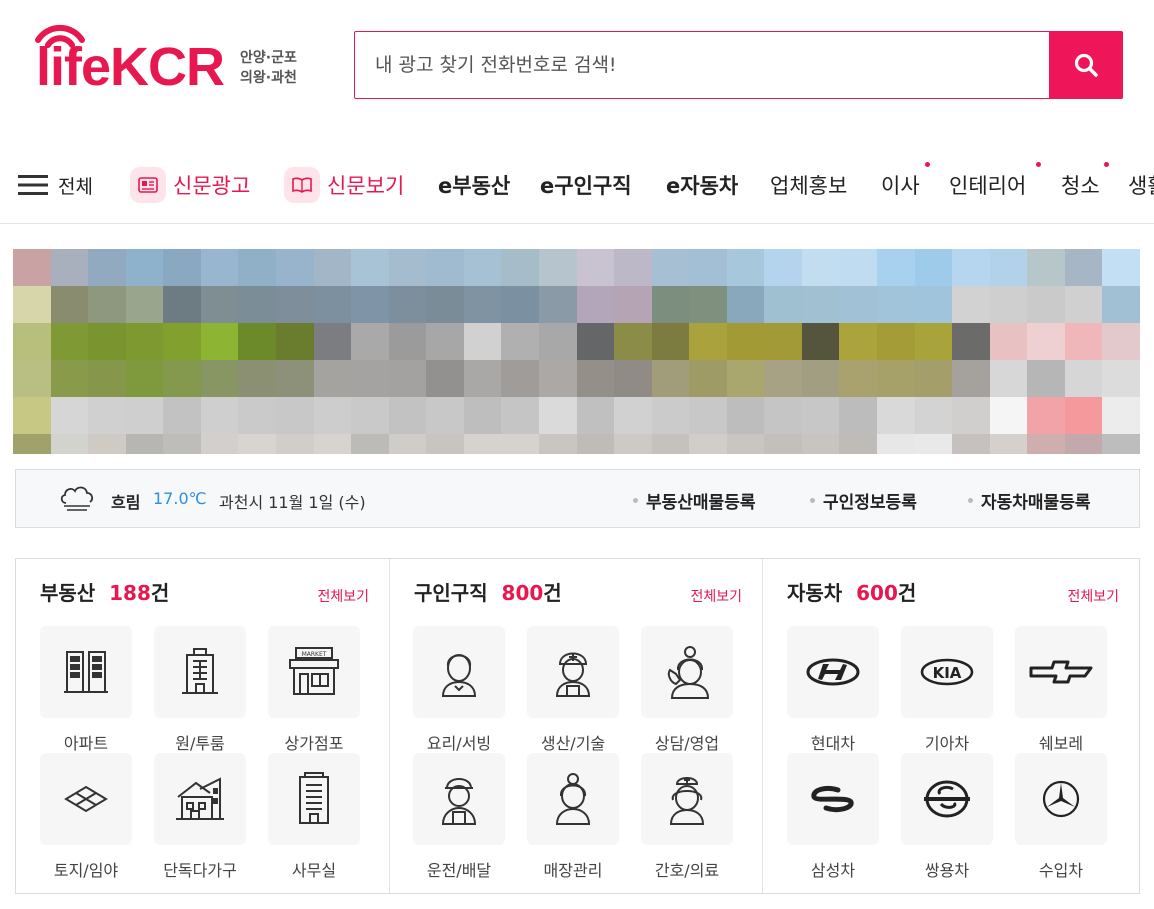 This screenshot has width=1154, height=909. I want to click on nav-item-newspaper-ad: 신문광고, so click(190, 185).